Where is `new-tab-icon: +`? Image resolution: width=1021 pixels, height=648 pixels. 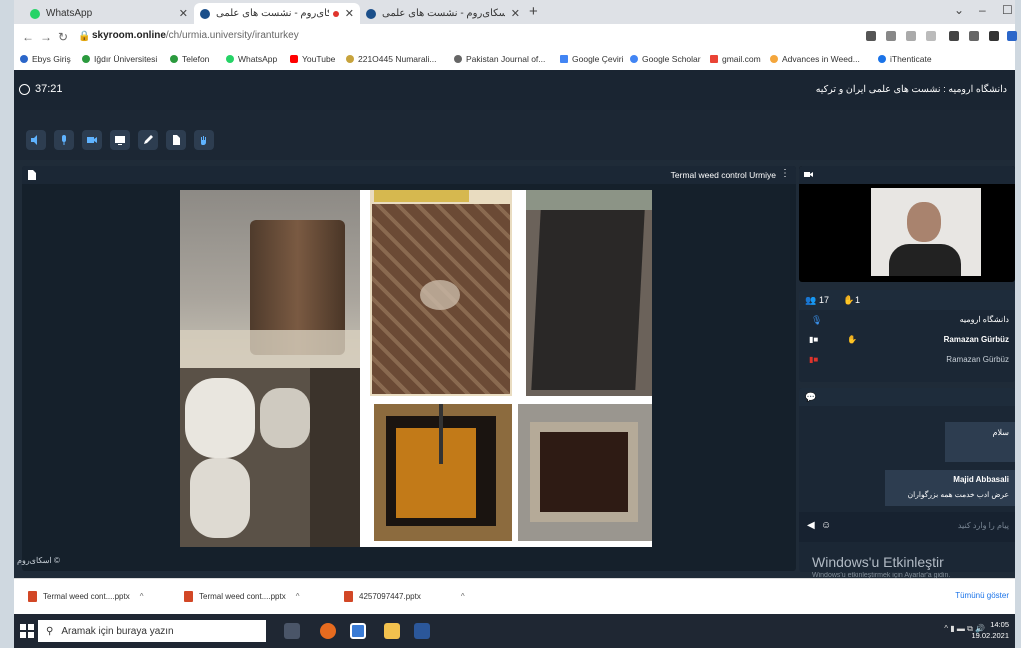
new-tab-icon: + is located at coordinates (533, 11).